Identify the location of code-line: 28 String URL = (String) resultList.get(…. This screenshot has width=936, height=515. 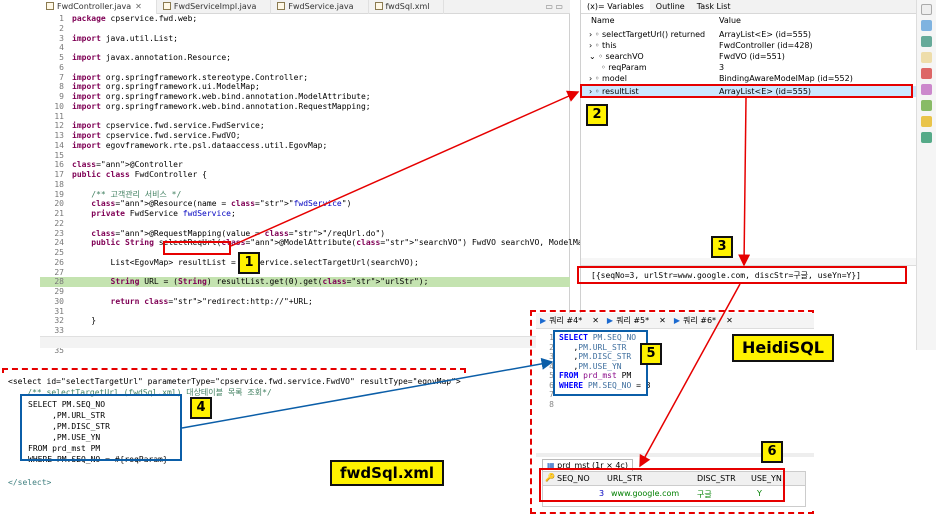
(305, 282).